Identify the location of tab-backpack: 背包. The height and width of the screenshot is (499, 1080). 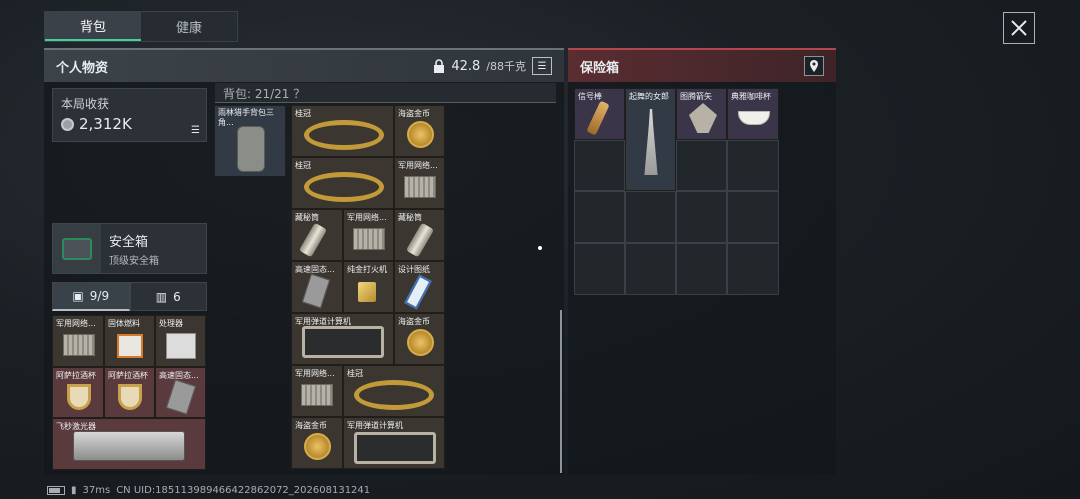
(93, 26).